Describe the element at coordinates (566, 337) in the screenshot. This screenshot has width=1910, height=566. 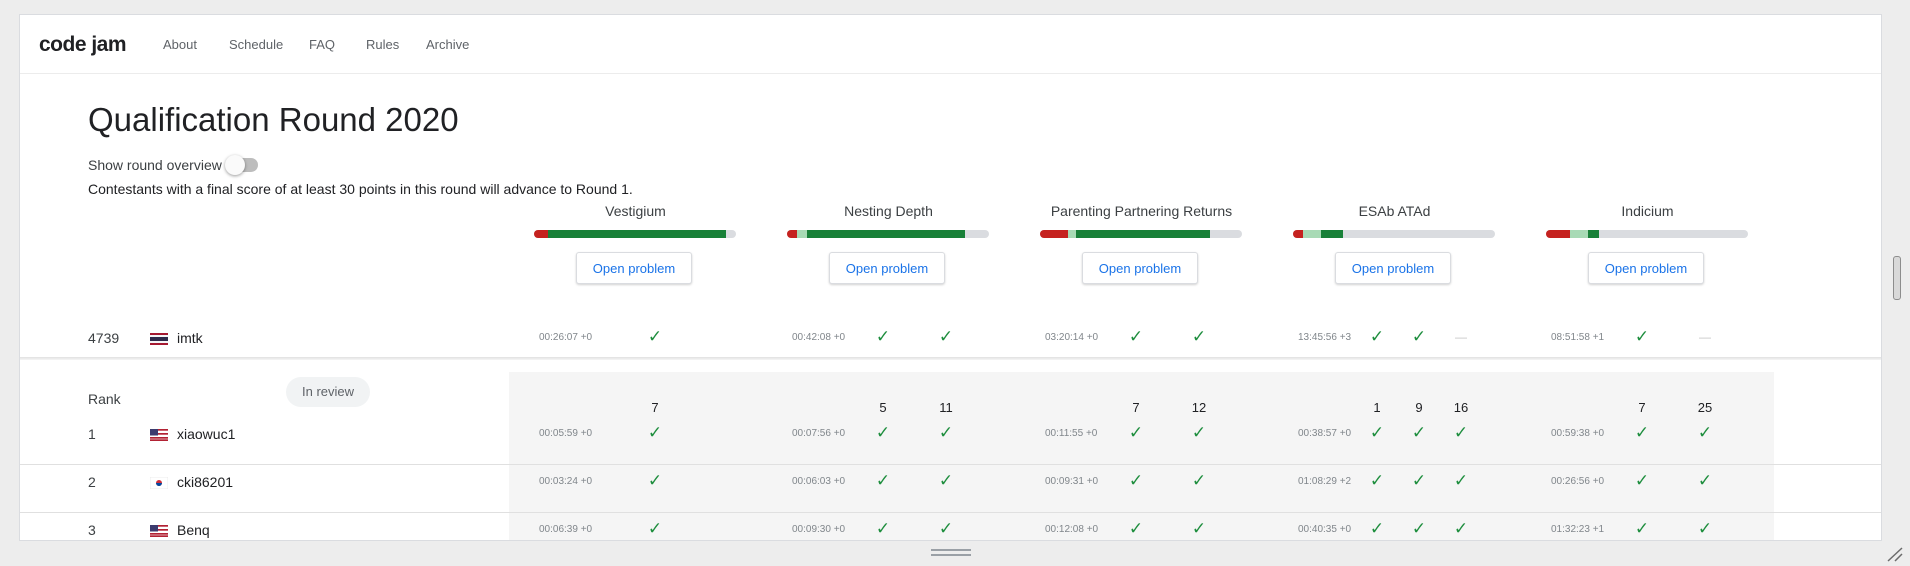
I see `submission-time: 00:26:07 +0` at that location.